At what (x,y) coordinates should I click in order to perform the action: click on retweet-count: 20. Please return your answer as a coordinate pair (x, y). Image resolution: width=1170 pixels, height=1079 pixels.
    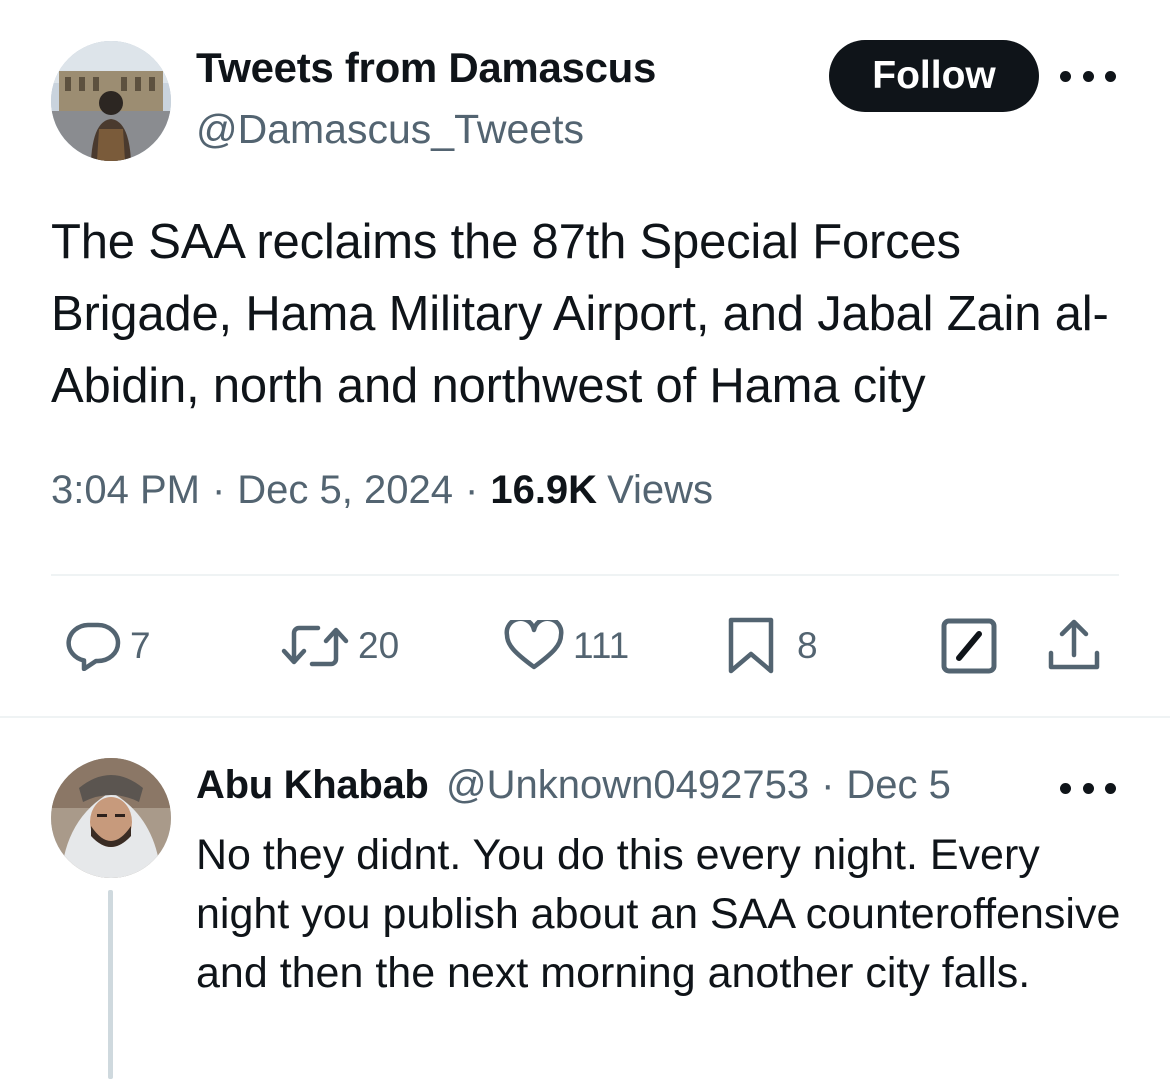
    Looking at the image, I should click on (379, 645).